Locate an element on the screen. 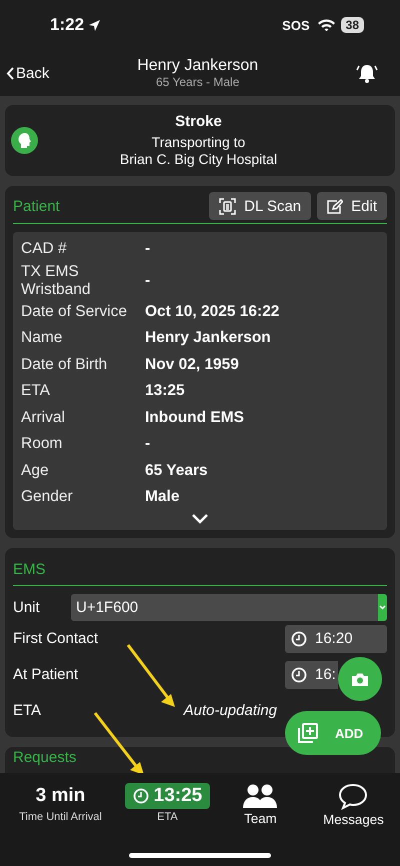 This screenshot has width=400, height=866. field-label: Room is located at coordinates (42, 444).